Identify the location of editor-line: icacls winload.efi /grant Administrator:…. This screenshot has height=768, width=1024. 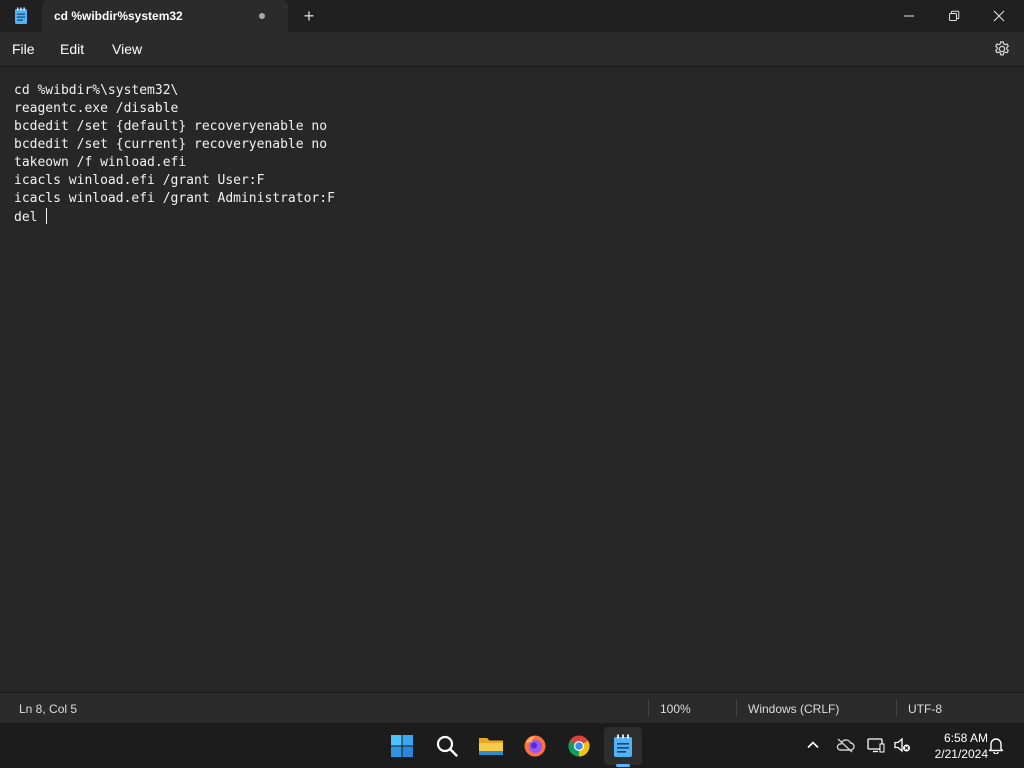
(174, 198).